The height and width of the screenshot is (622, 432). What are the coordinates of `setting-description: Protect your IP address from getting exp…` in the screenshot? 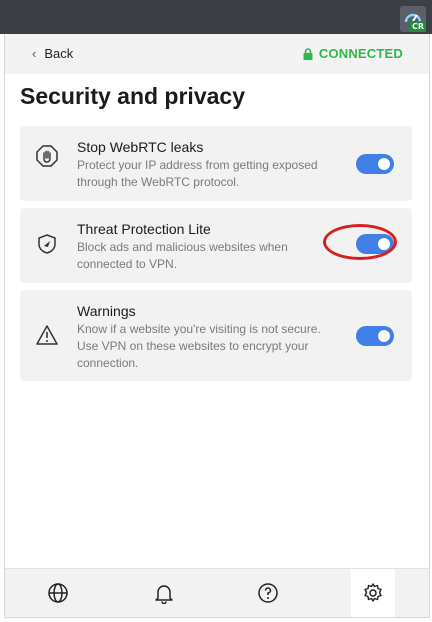 It's located at (197, 173).